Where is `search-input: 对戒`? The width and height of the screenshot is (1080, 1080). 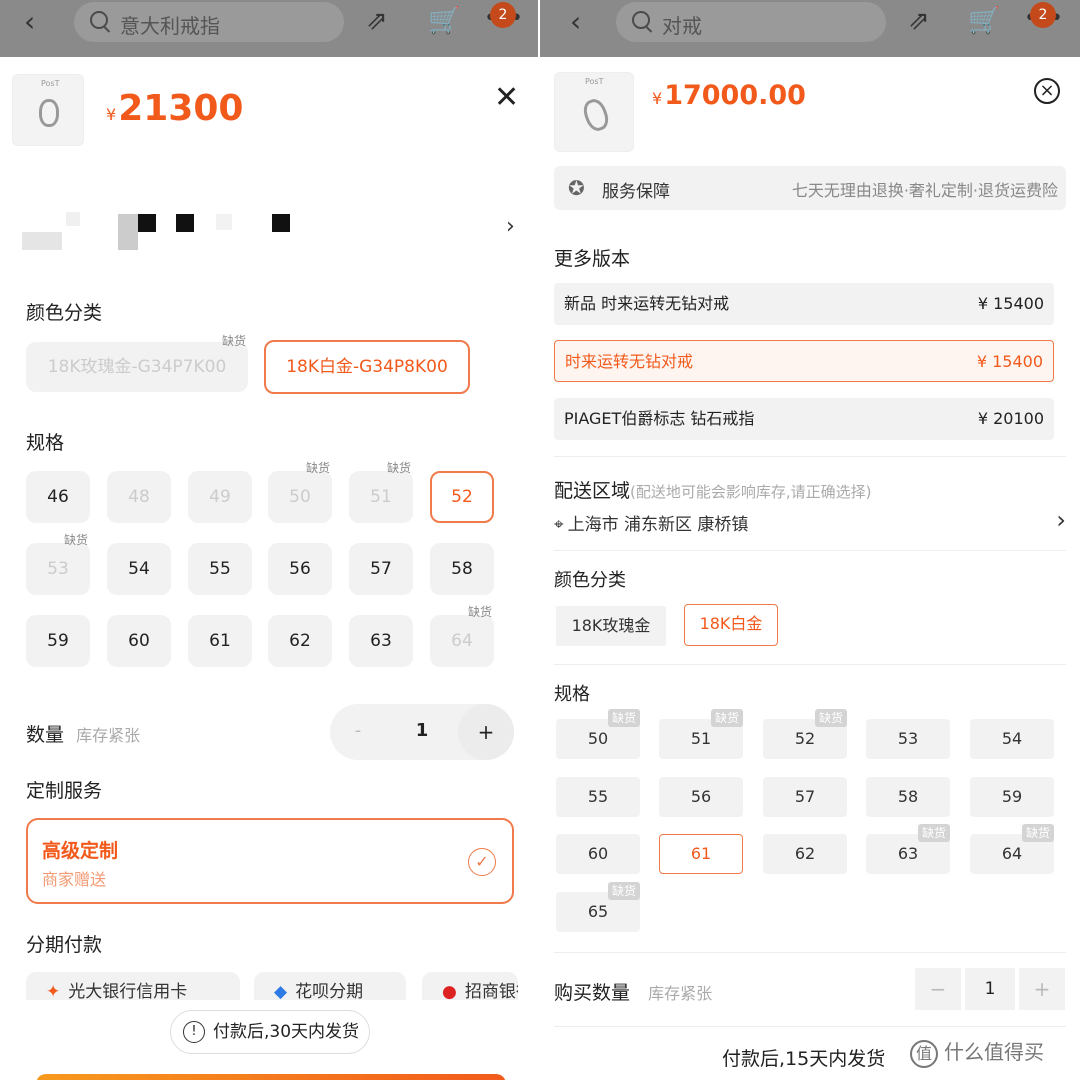 search-input: 对戒 is located at coordinates (751, 22).